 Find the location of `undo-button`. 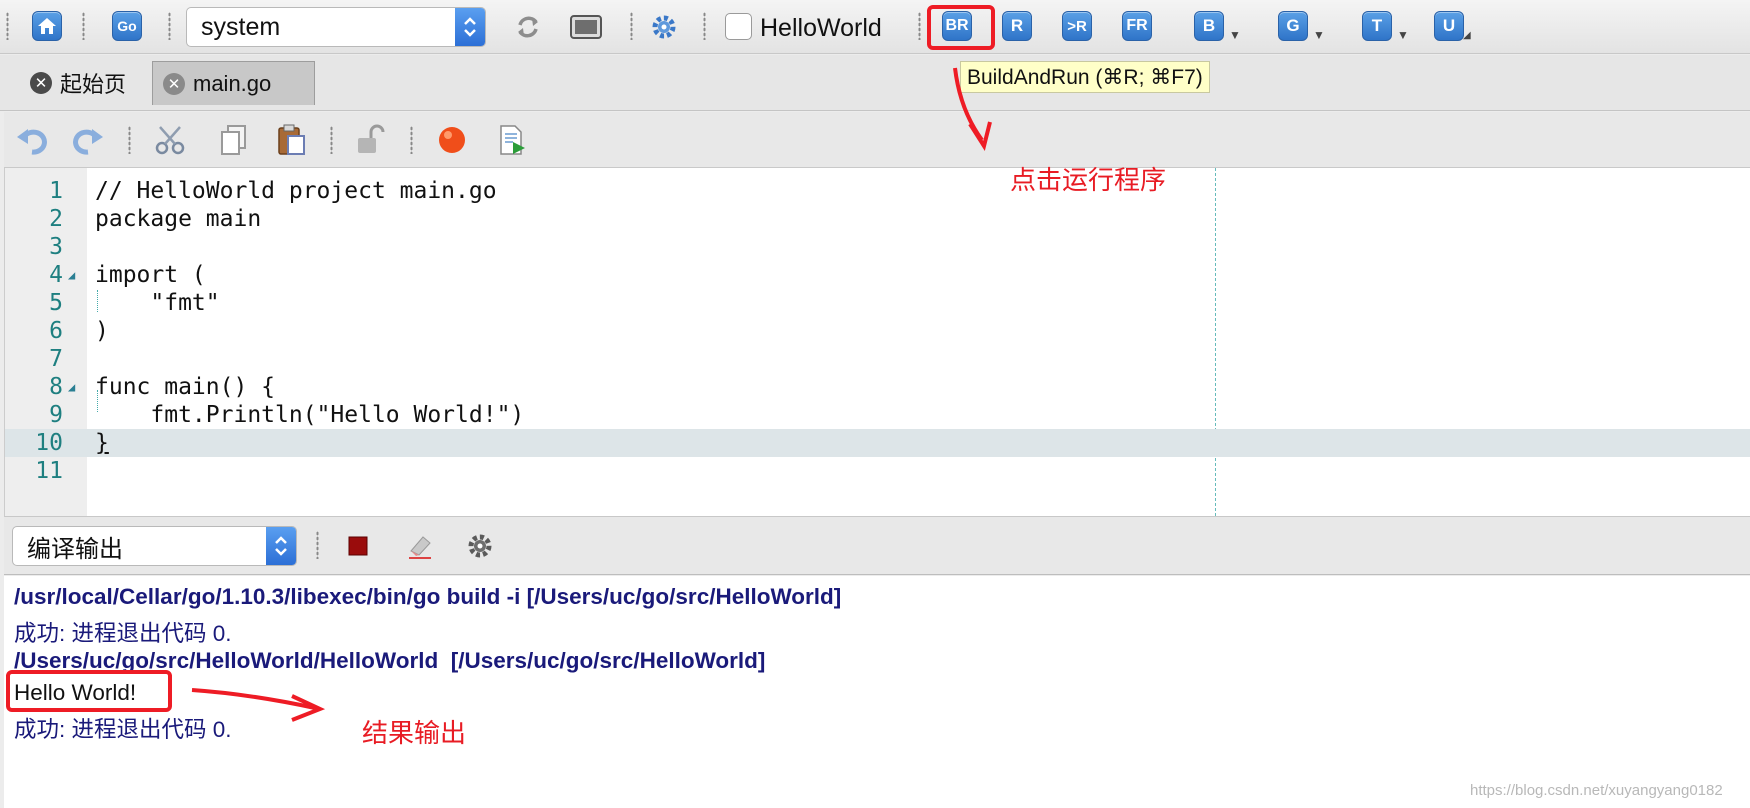

undo-button is located at coordinates (32, 140).